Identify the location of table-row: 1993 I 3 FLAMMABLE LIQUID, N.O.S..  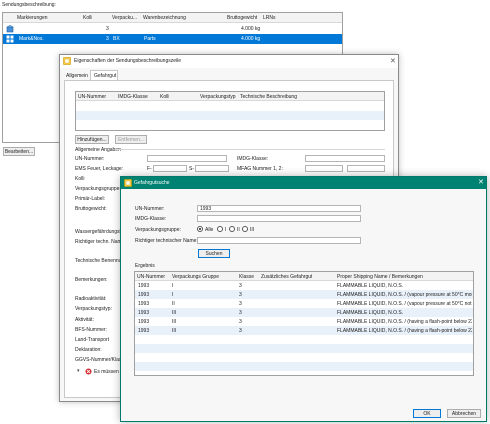
(304, 285).